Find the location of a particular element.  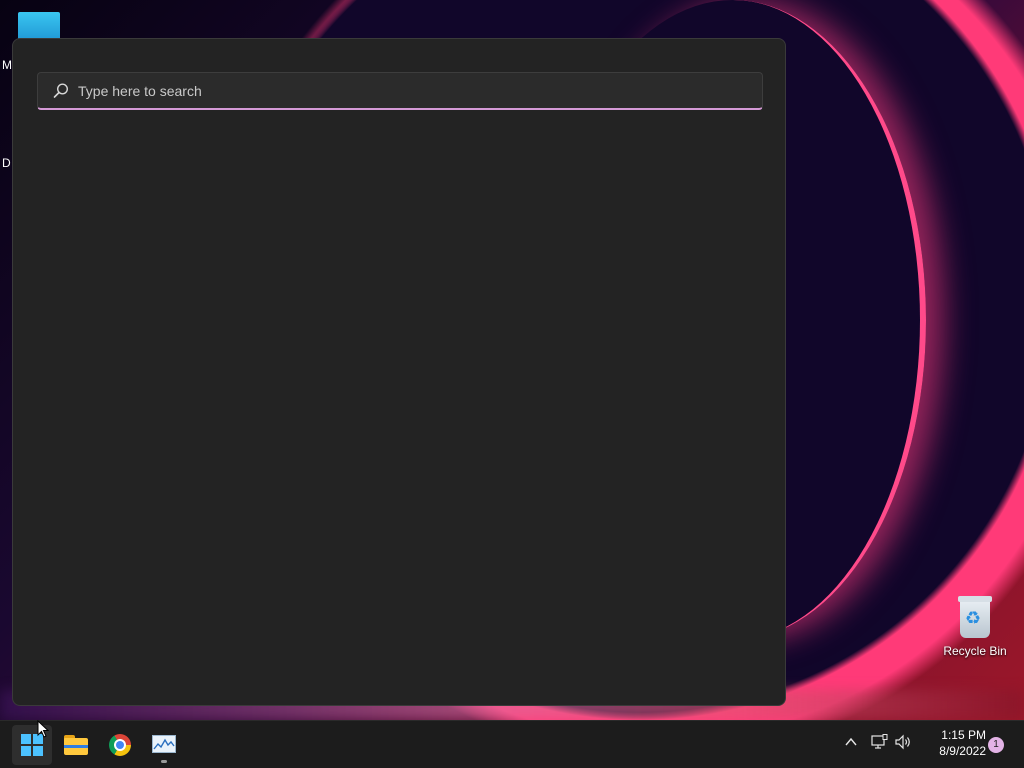

recycle-bin-icon: ♻ is located at coordinates (975, 617).